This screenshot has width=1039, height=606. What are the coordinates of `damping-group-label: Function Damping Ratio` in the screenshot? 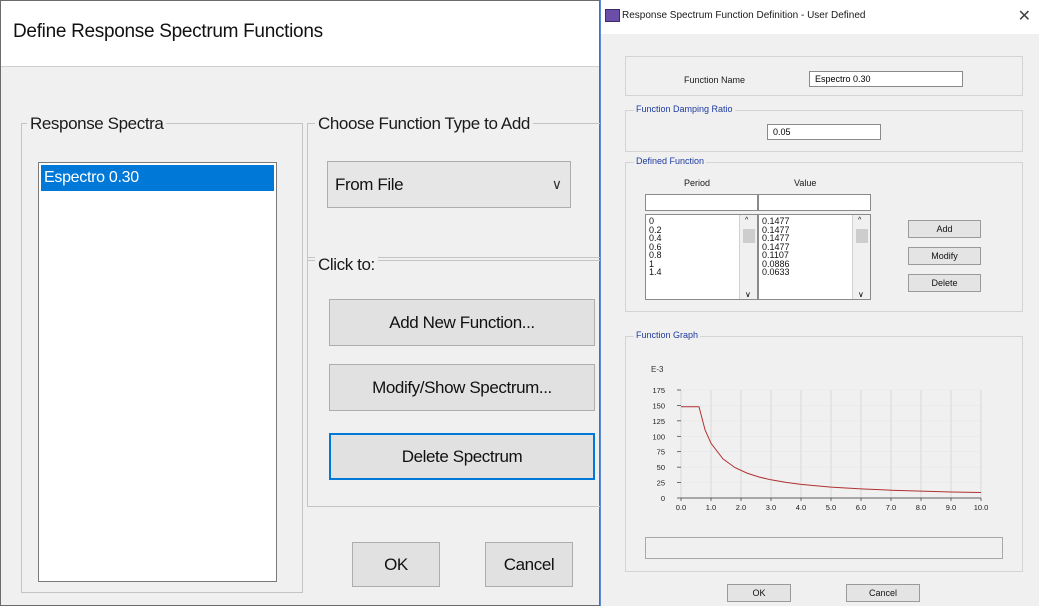 It's located at (684, 109).